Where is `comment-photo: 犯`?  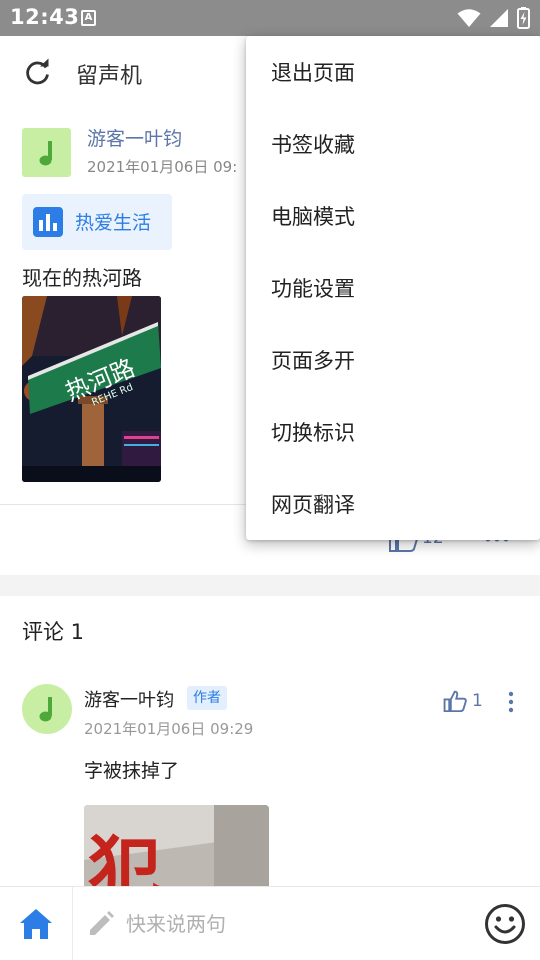
comment-photo: 犯 is located at coordinates (176, 850).